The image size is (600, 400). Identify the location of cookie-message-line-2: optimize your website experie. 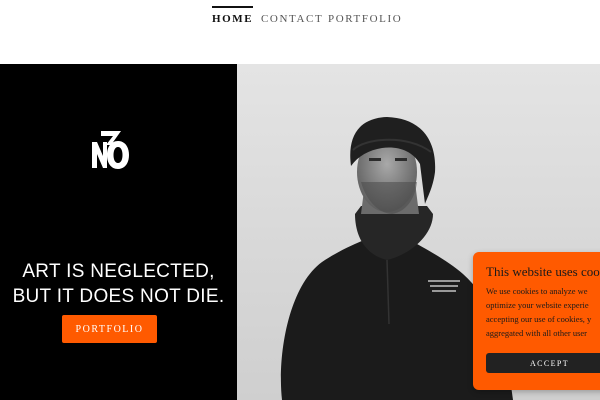
(537, 305).